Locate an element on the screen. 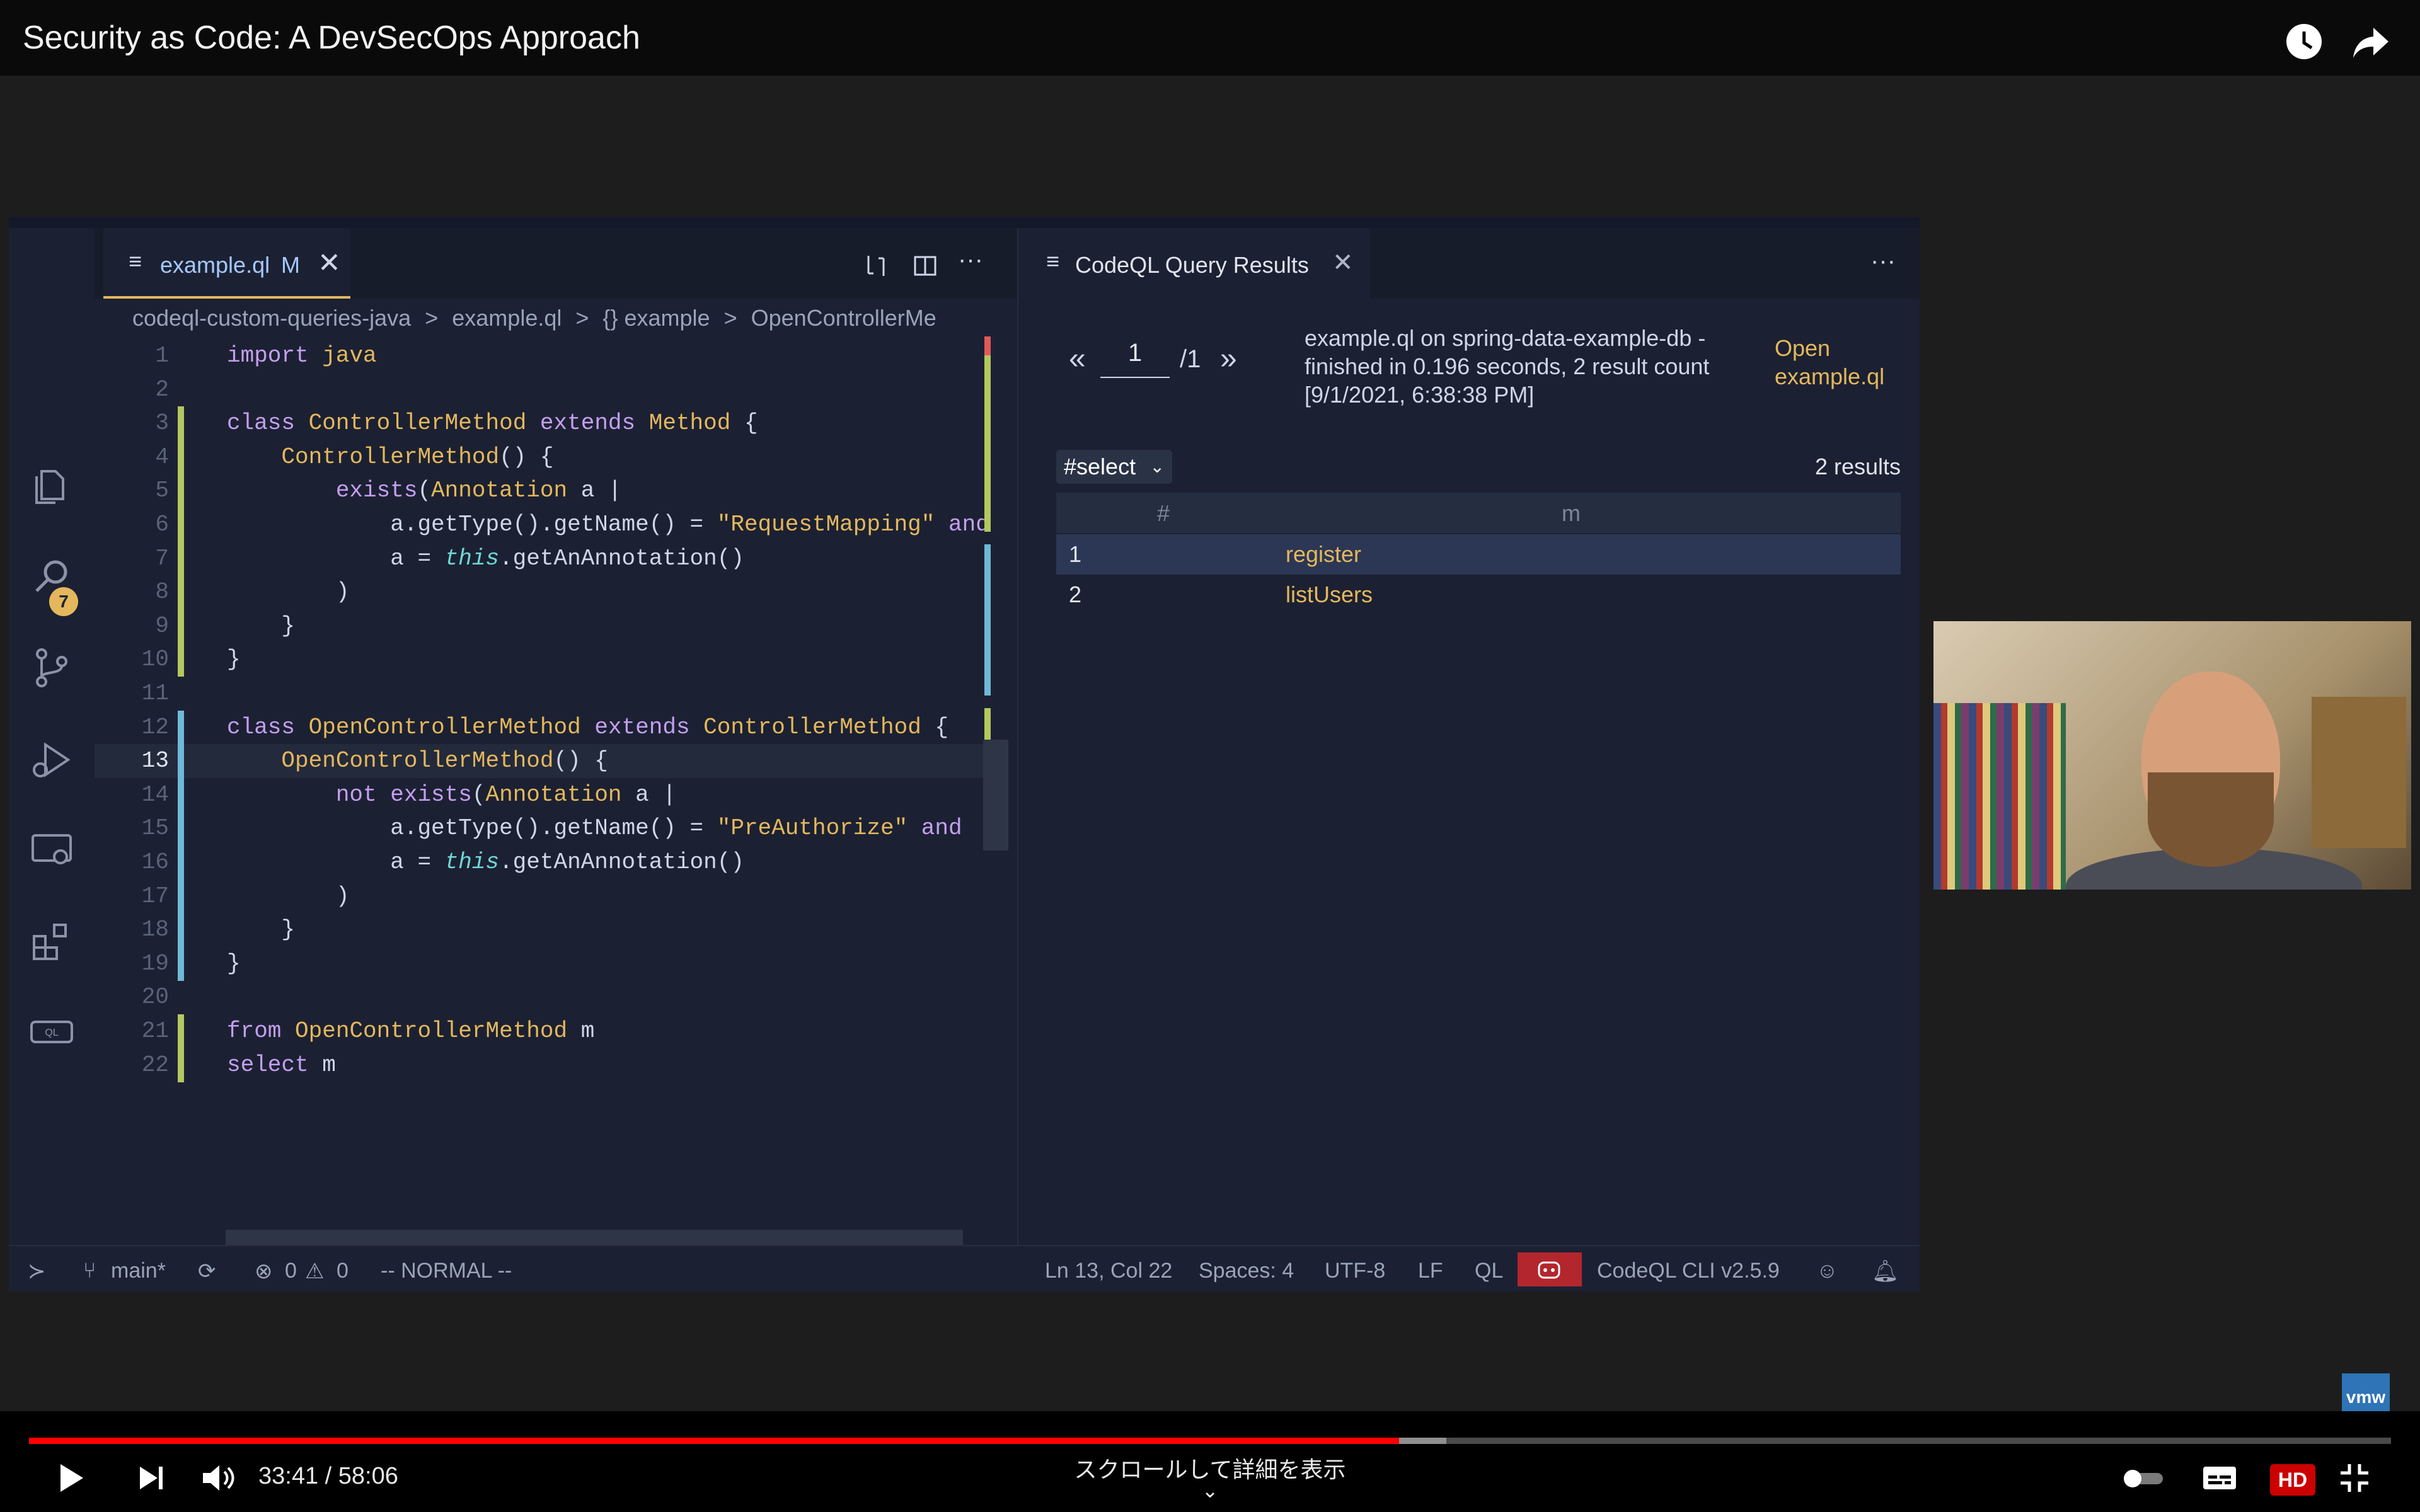 This screenshot has height=1512, width=2420. scroll-for-details: スクロールして詳細を表示 ⌄ is located at coordinates (1210, 1476).